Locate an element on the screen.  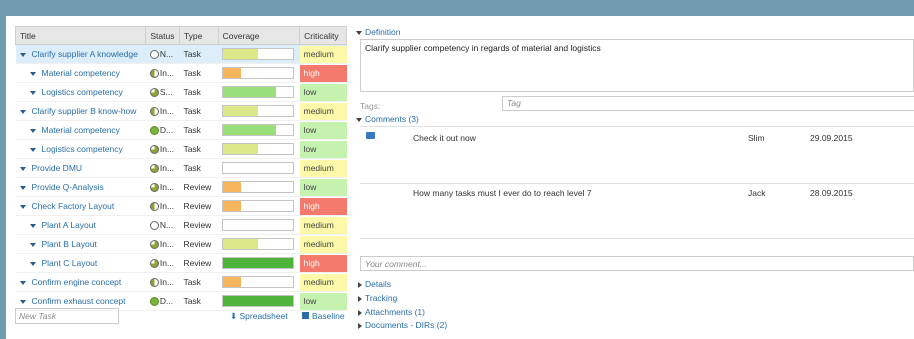
column-header-title: Title is located at coordinates (80, 35).